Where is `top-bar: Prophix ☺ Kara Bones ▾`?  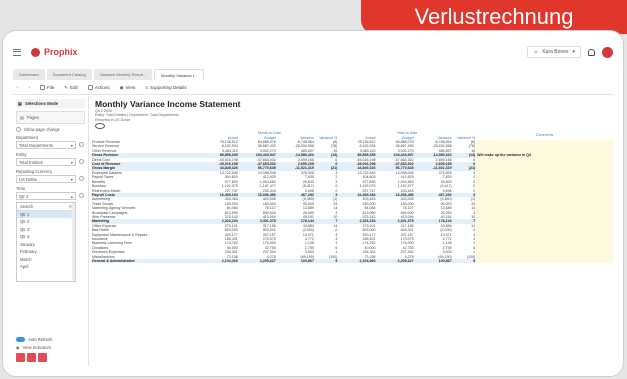
top-bar: Prophix ☺ Kara Bones ▾ is located at coordinates (313, 52).